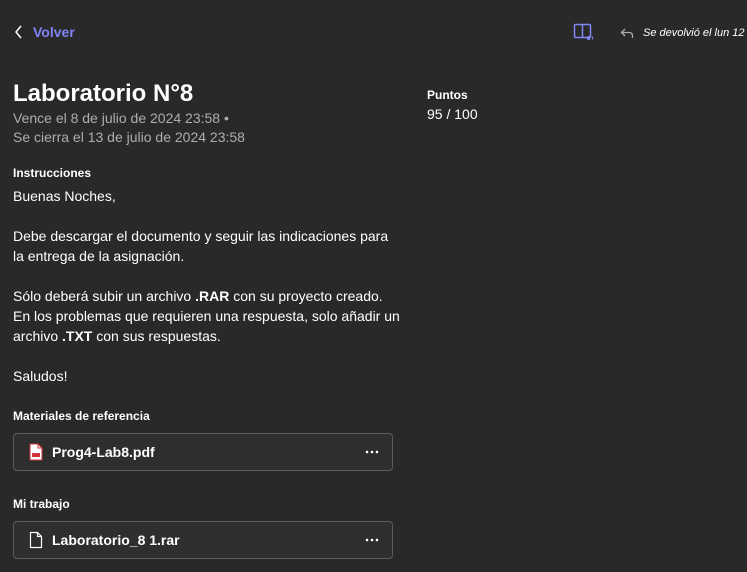 This screenshot has width=747, height=572. Describe the element at coordinates (103, 93) in the screenshot. I see `assignment-title: Laboratorio N°8` at that location.